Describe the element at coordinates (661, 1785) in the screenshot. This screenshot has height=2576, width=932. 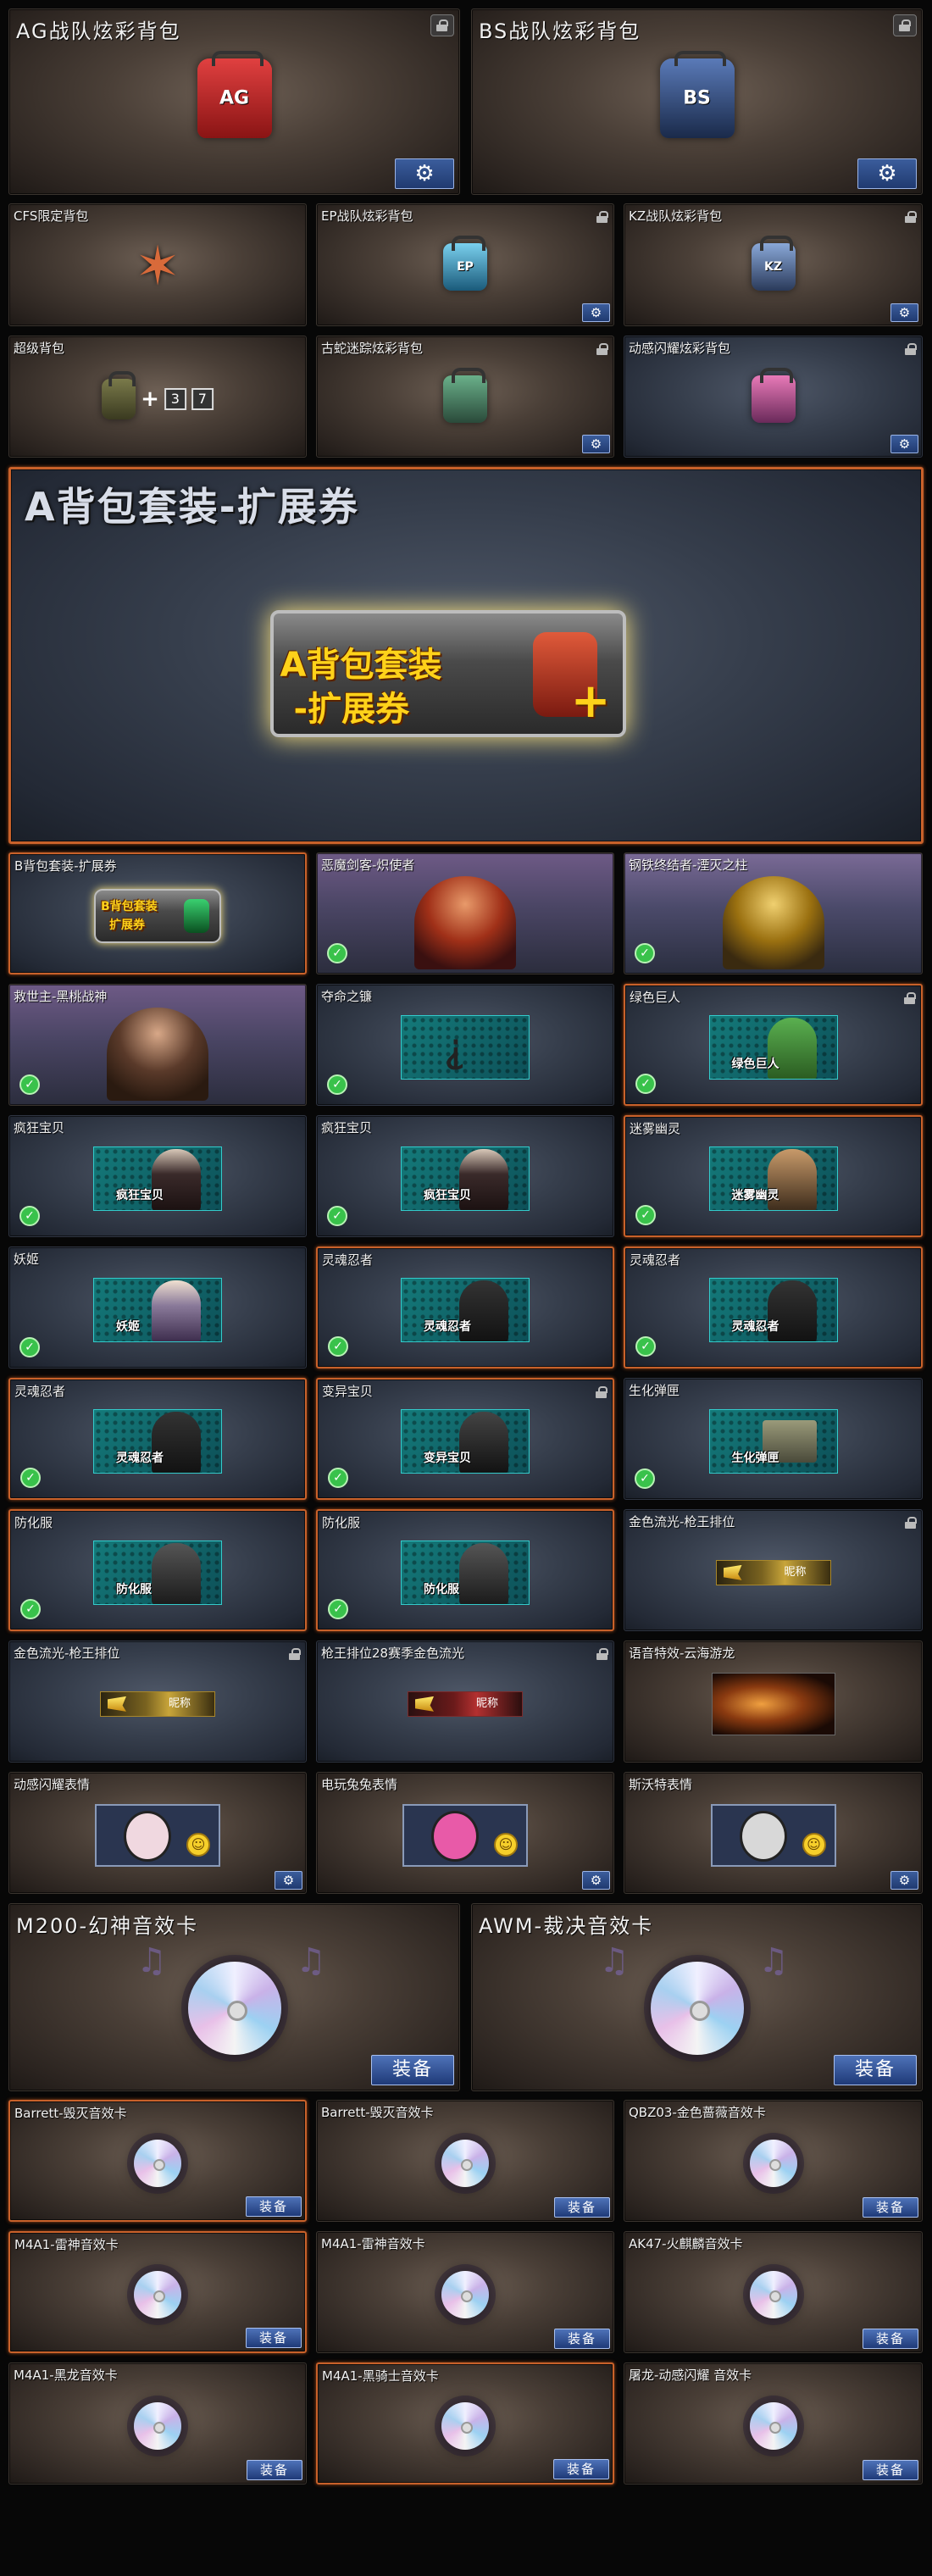
I see `item-title: 斯沃特表情` at that location.